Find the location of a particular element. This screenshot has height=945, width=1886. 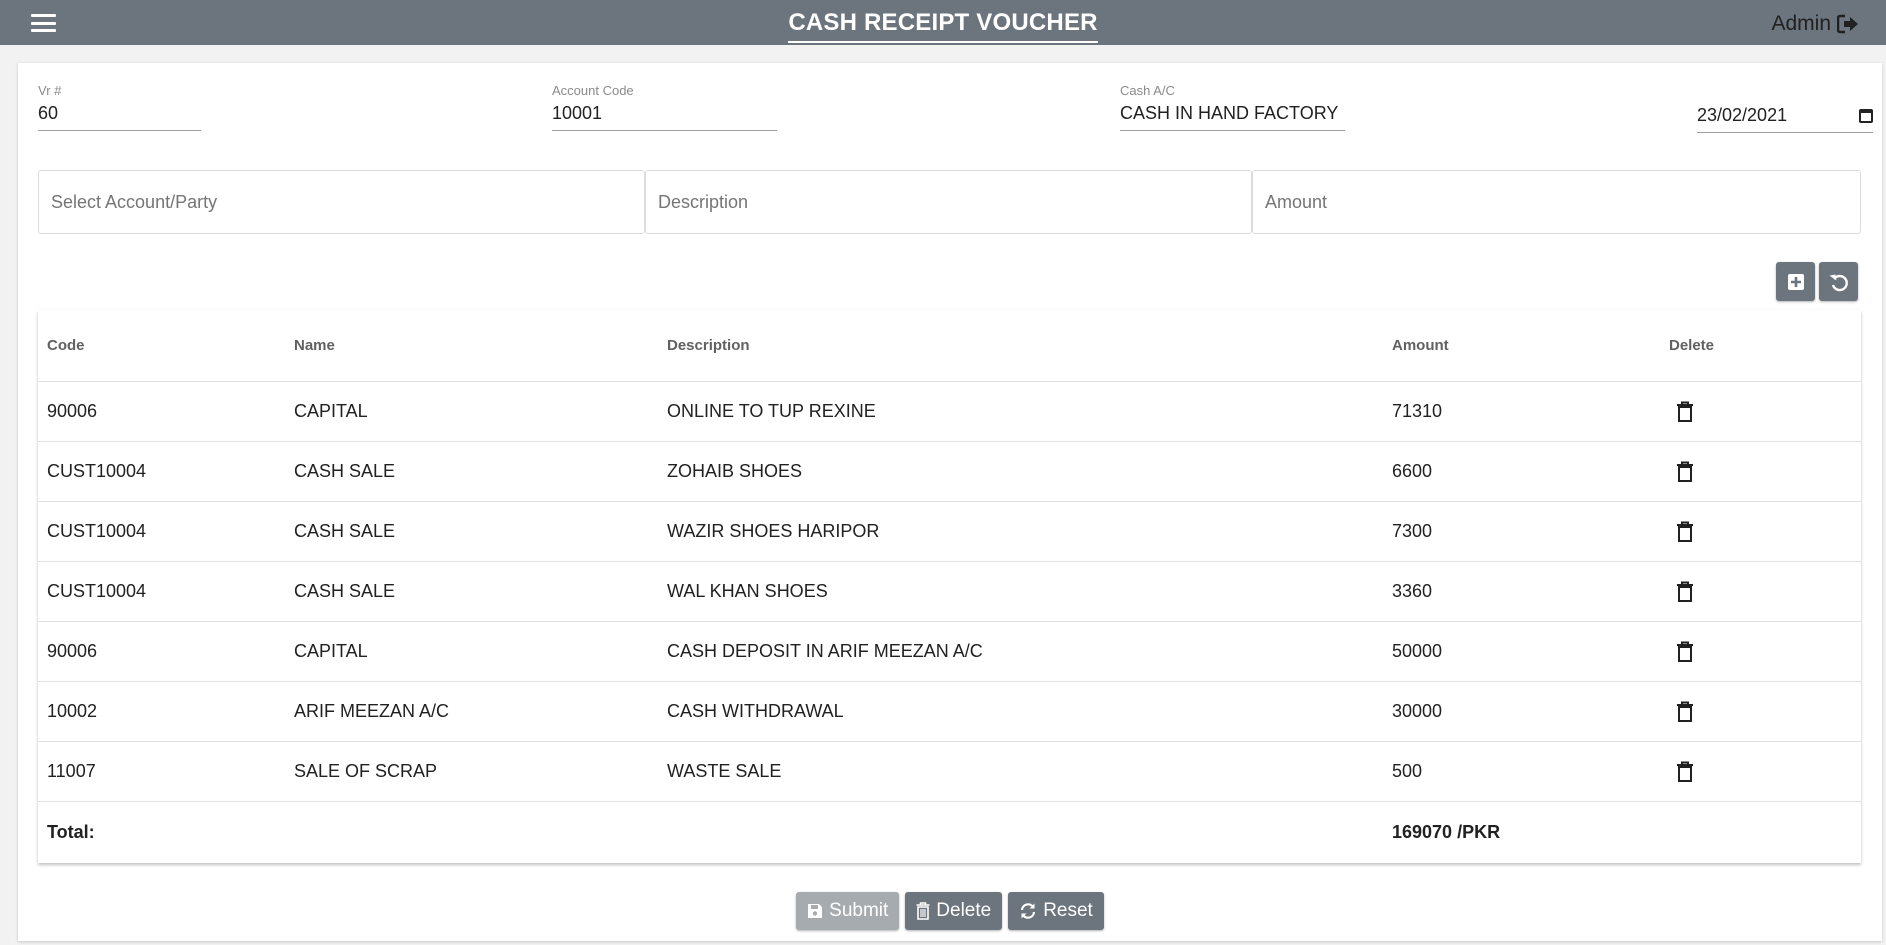

column-code: Code is located at coordinates (66, 345).